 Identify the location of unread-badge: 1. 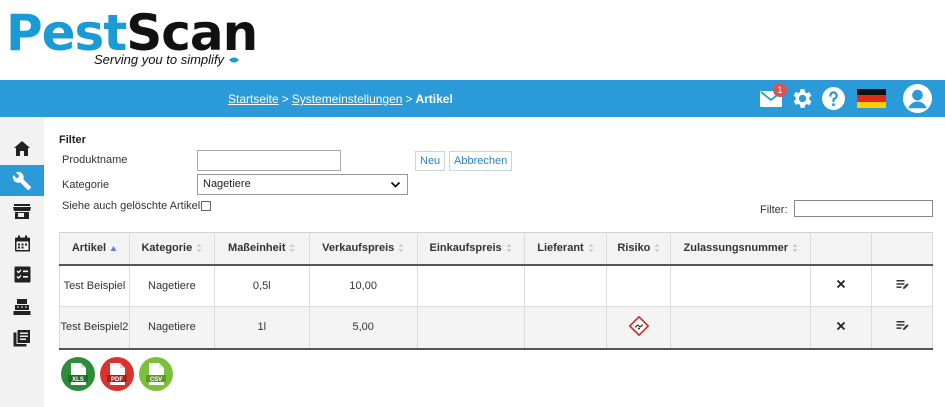
(780, 90).